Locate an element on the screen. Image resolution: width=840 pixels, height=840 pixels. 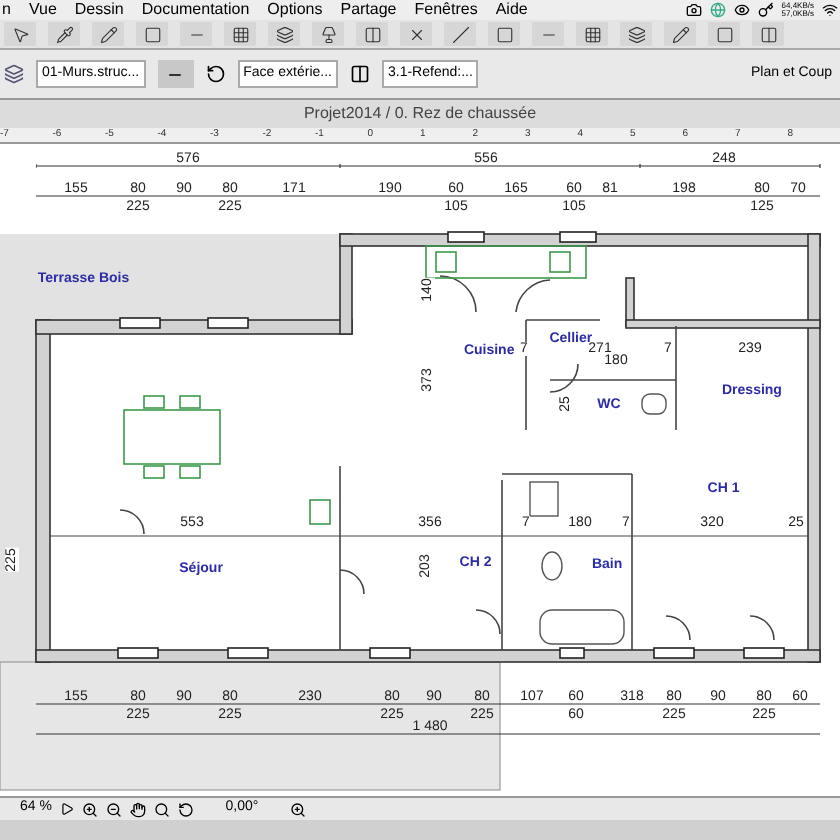
close-icon is located at coordinates (416, 34).